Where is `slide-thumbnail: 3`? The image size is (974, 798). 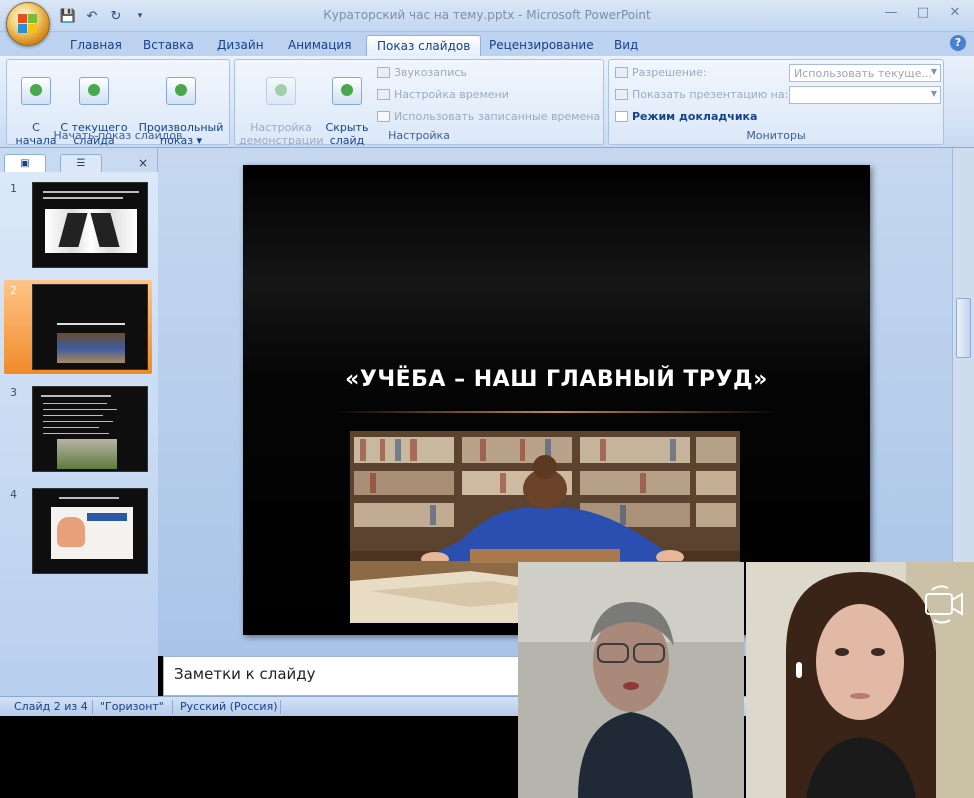
slide-thumbnail: 3 is located at coordinates (78, 429).